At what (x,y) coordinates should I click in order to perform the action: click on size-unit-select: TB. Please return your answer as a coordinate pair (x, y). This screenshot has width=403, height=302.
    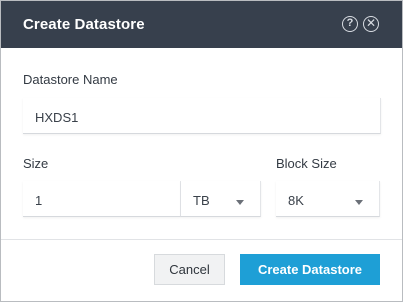
    Looking at the image, I should click on (221, 199).